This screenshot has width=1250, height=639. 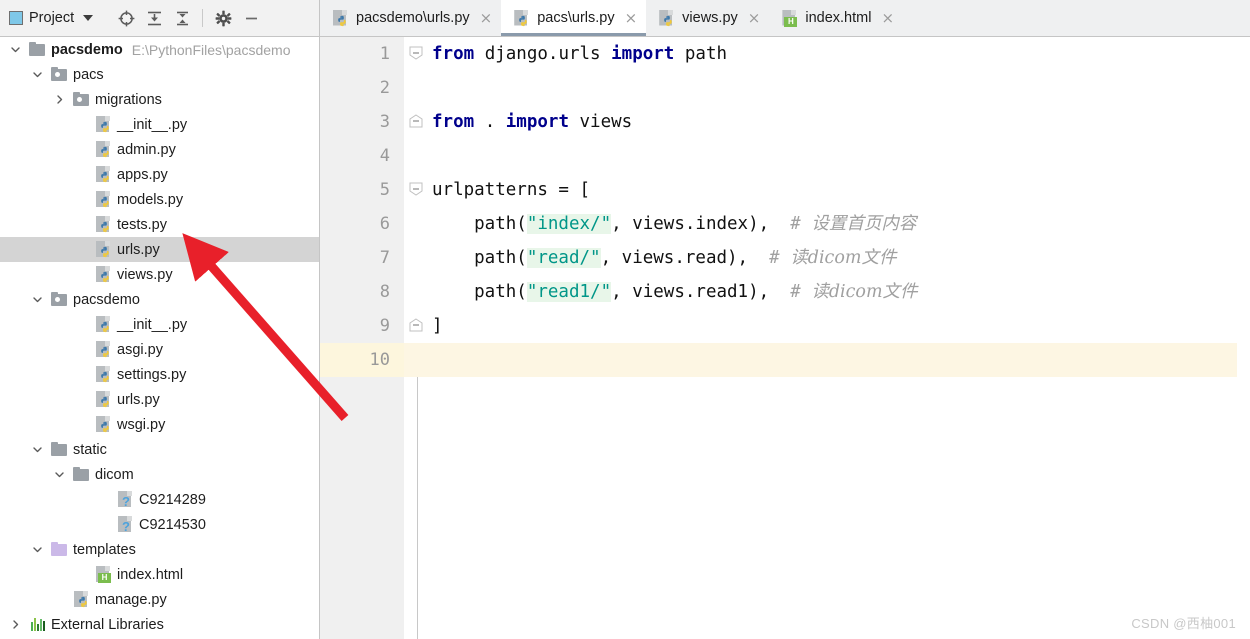 What do you see at coordinates (707, 18) in the screenshot?
I see `editor-tab-2: views.py ×` at bounding box center [707, 18].